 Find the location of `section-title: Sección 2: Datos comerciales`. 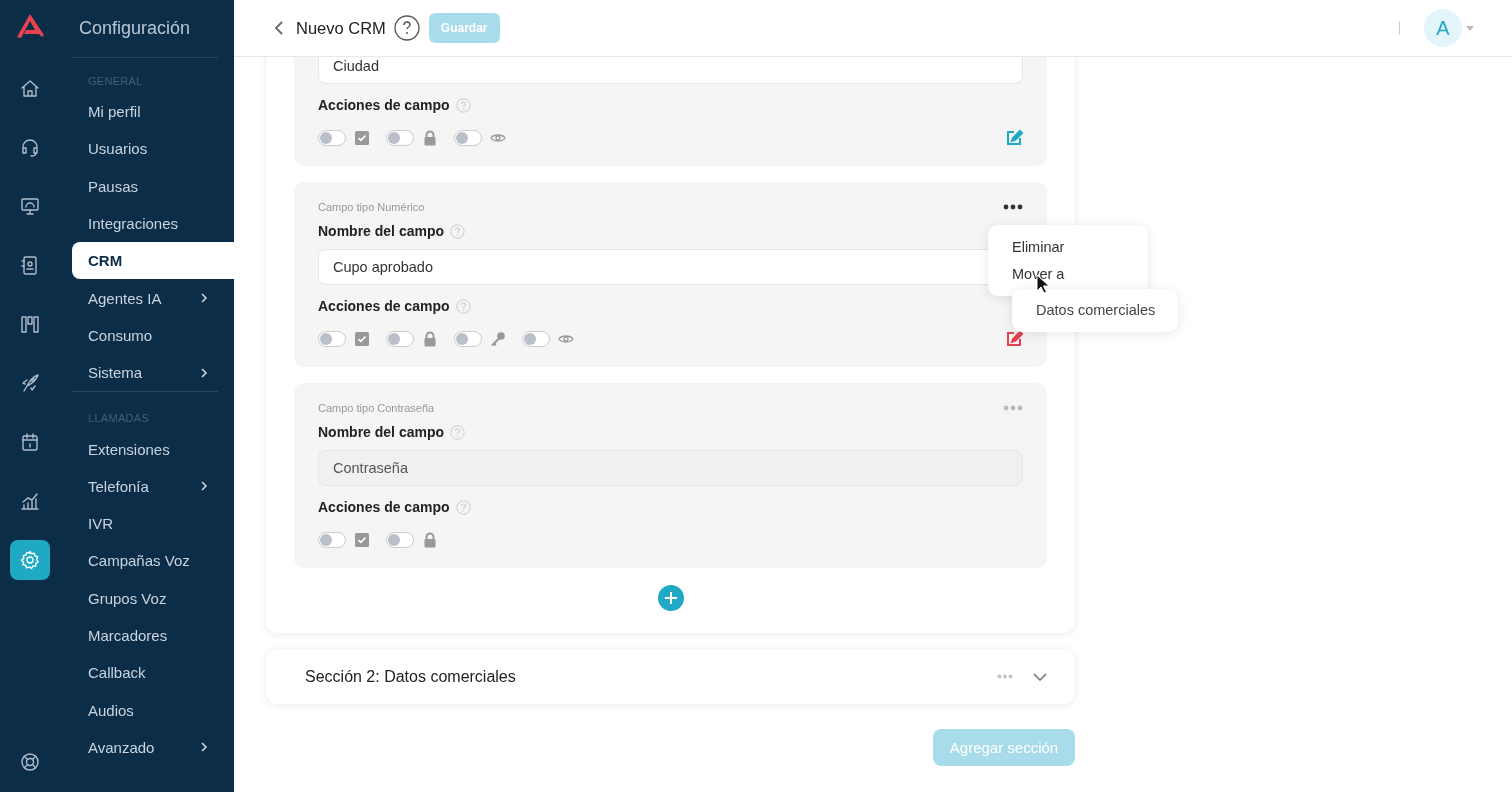

section-title: Sección 2: Datos comerciales is located at coordinates (411, 676).